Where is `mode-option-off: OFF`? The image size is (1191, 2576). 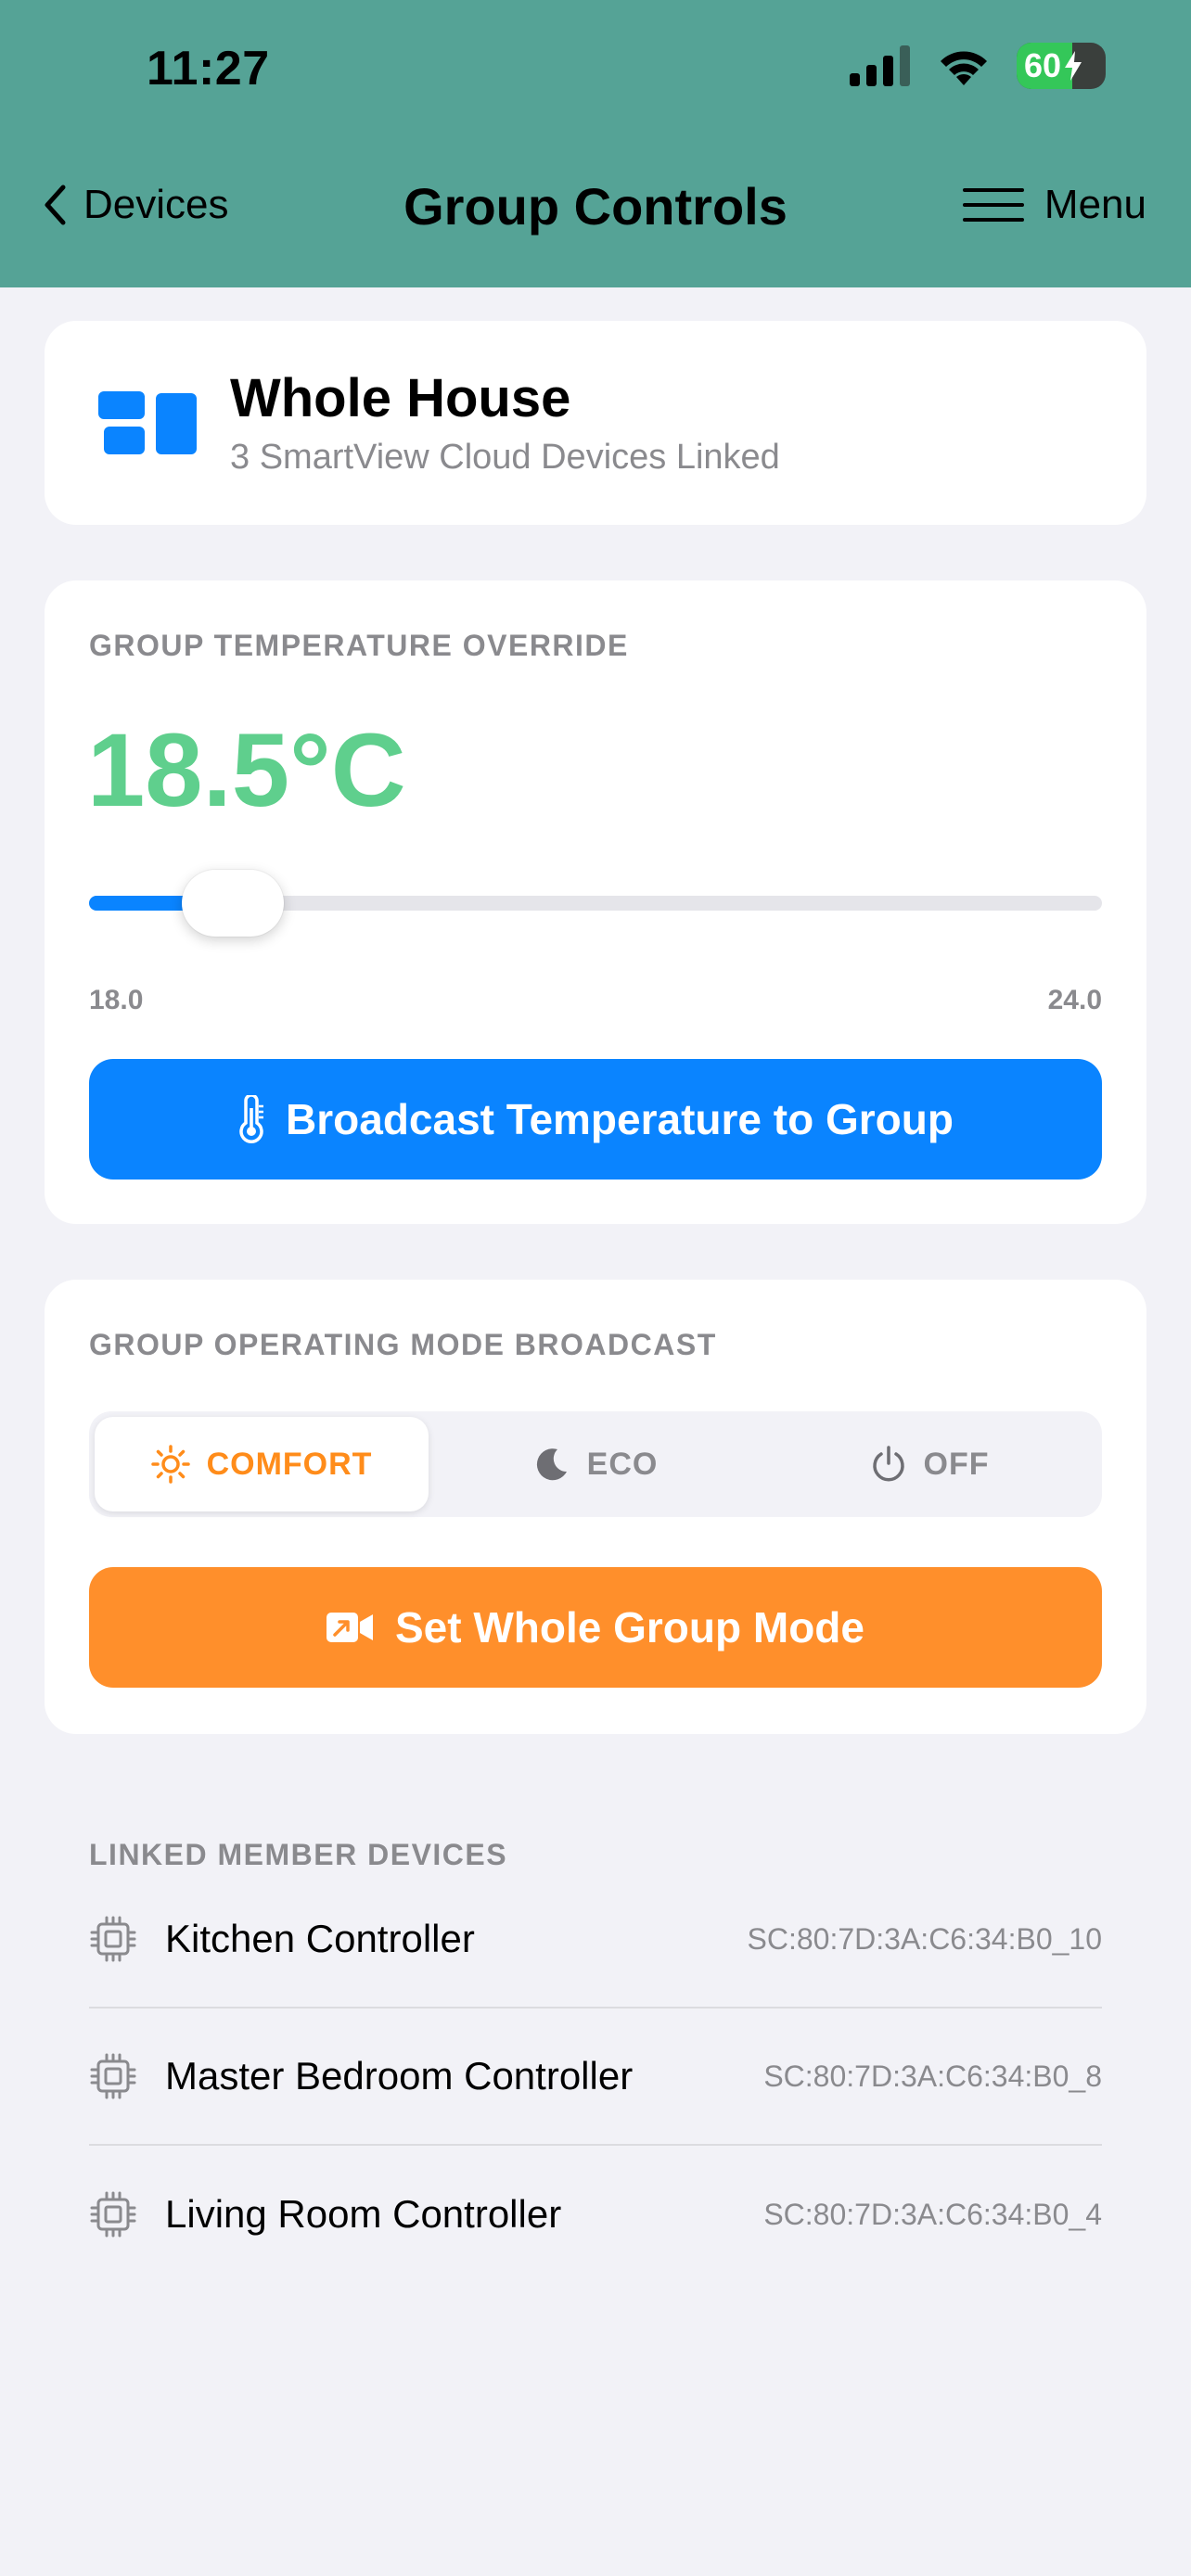
mode-option-off: OFF is located at coordinates (929, 1464).